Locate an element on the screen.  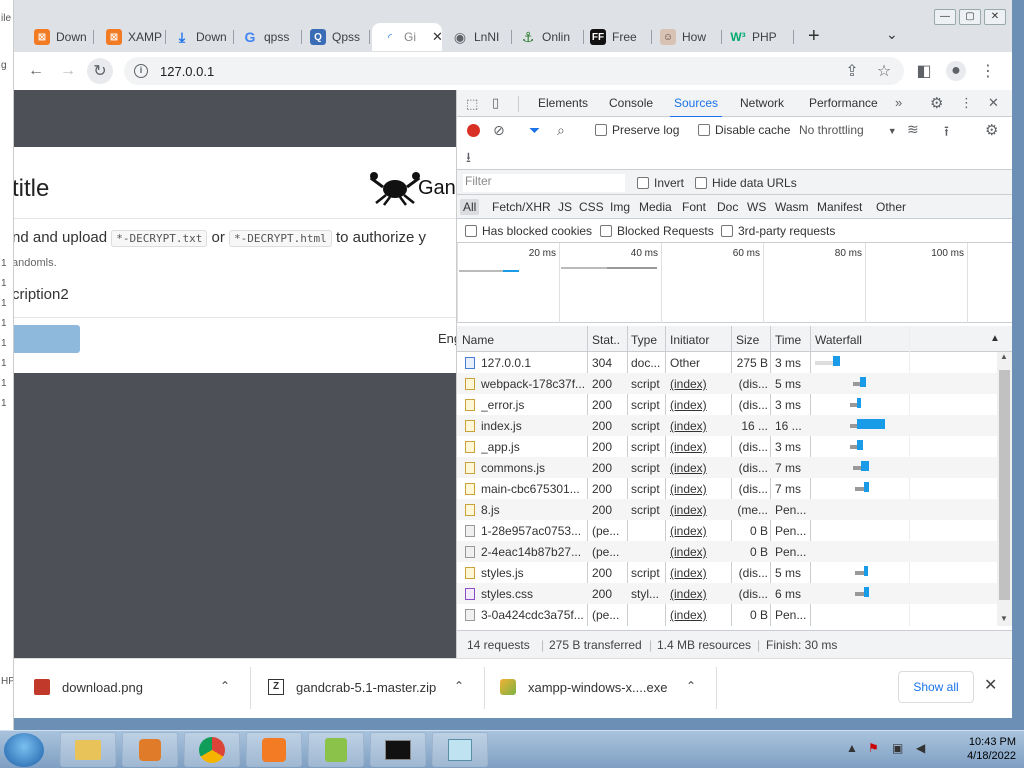
profile-avatar-icon: ● is located at coordinates (956, 71).